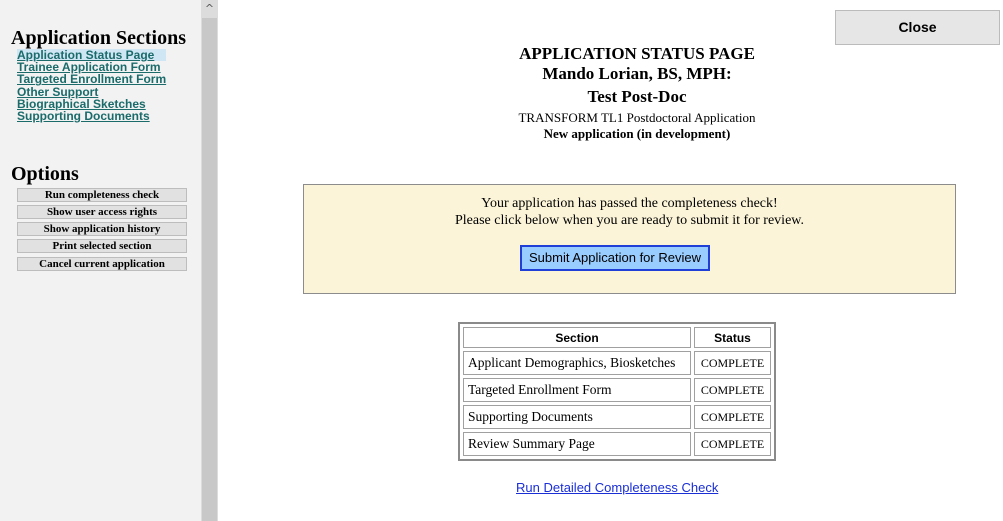 This screenshot has height=521, width=1003. Describe the element at coordinates (45, 174) in the screenshot. I see `options-heading: Options` at that location.